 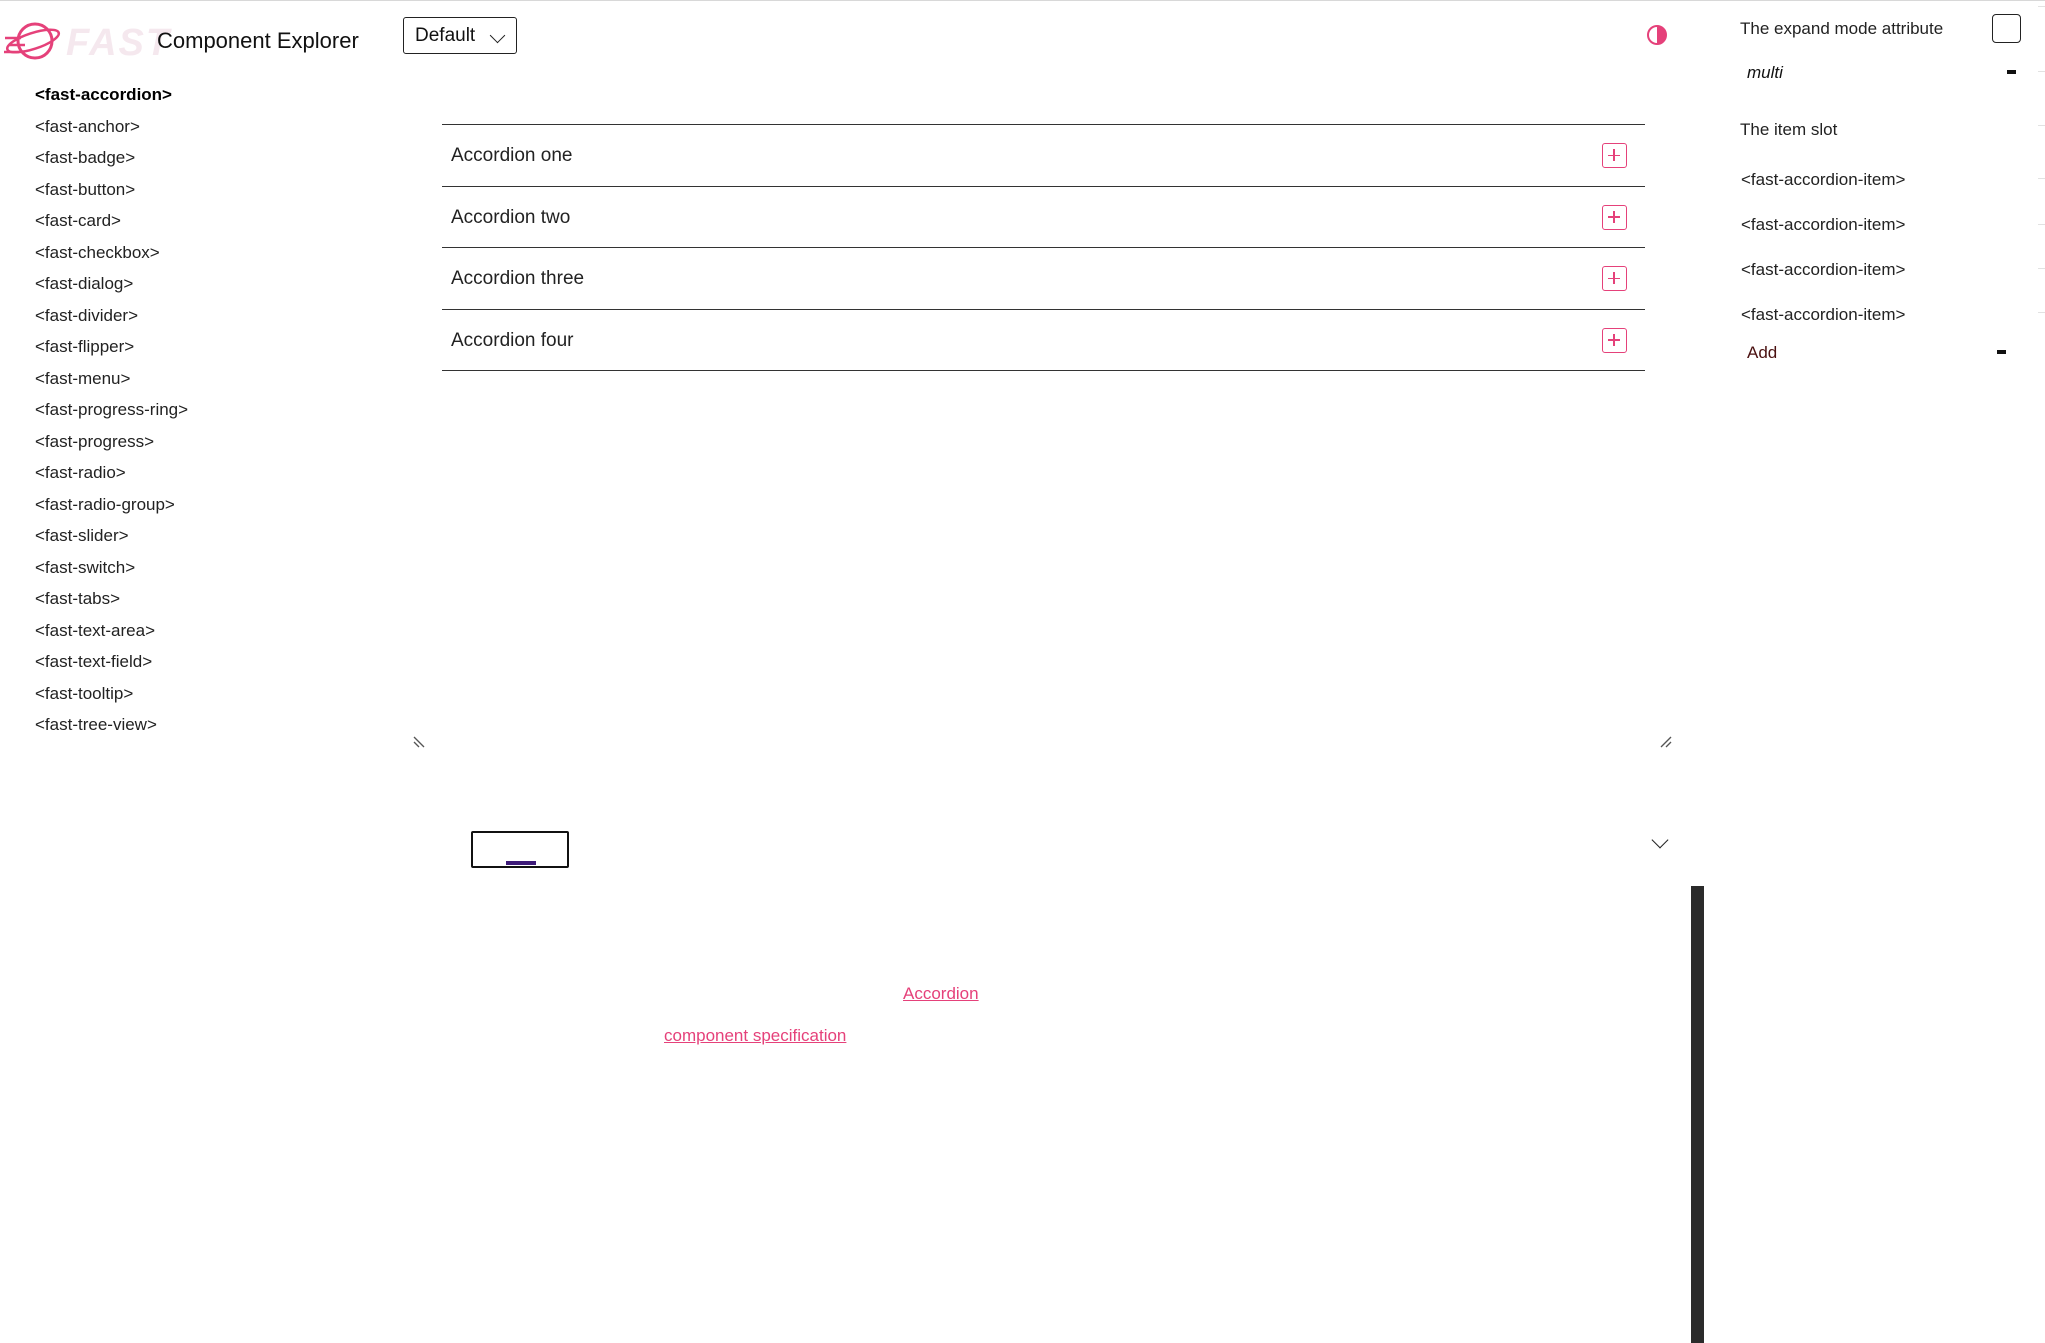 What do you see at coordinates (200, 728) in the screenshot?
I see `nav-item-tree-view: <fast-tree-view>` at bounding box center [200, 728].